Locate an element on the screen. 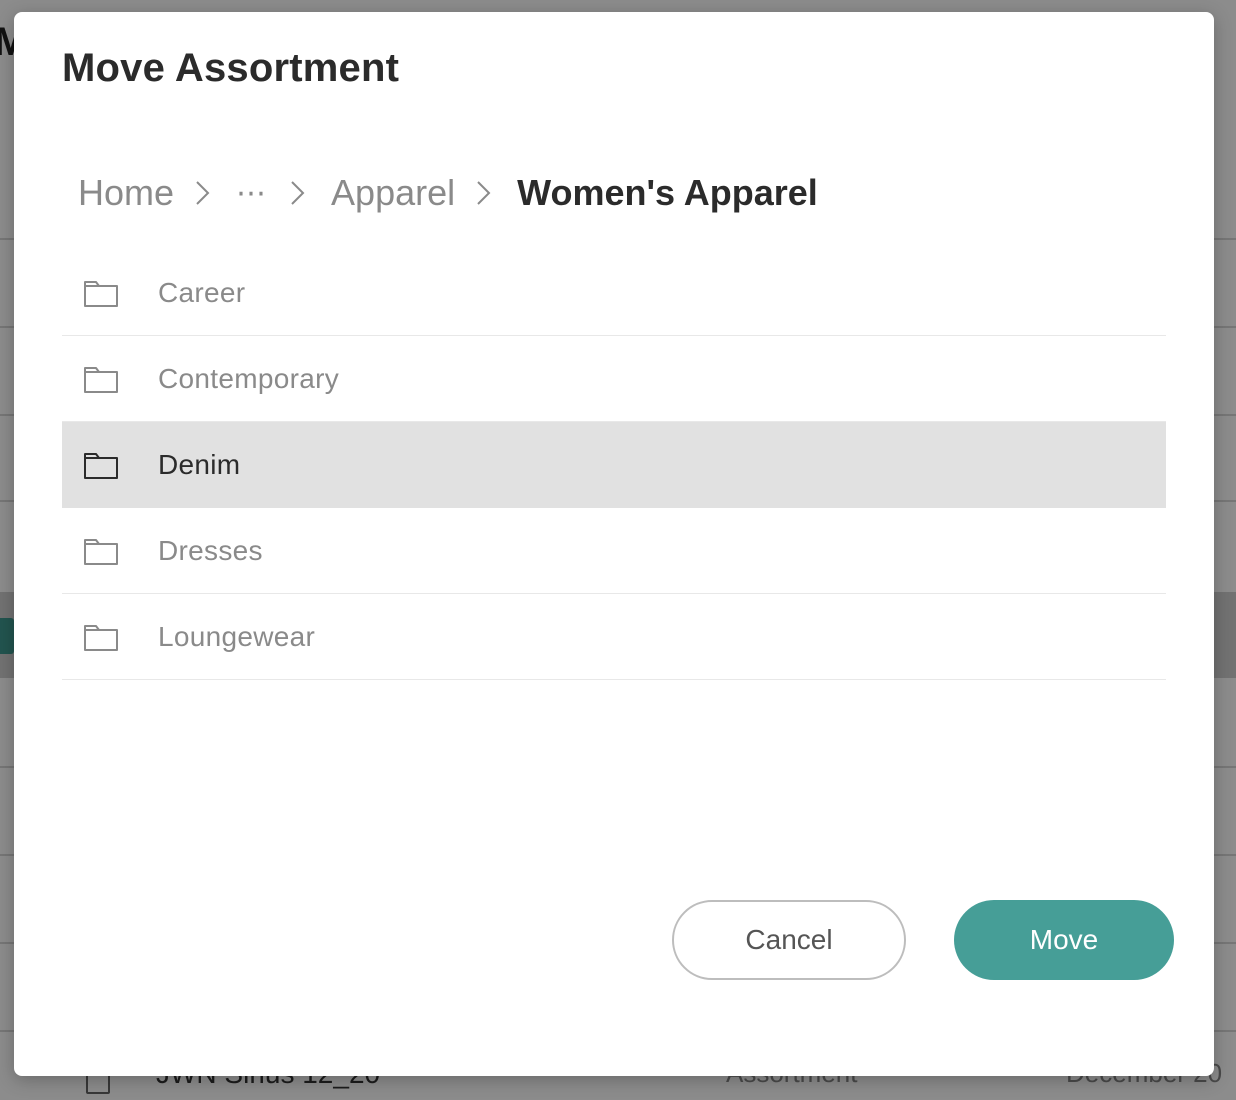  move-button: Move is located at coordinates (1064, 940).